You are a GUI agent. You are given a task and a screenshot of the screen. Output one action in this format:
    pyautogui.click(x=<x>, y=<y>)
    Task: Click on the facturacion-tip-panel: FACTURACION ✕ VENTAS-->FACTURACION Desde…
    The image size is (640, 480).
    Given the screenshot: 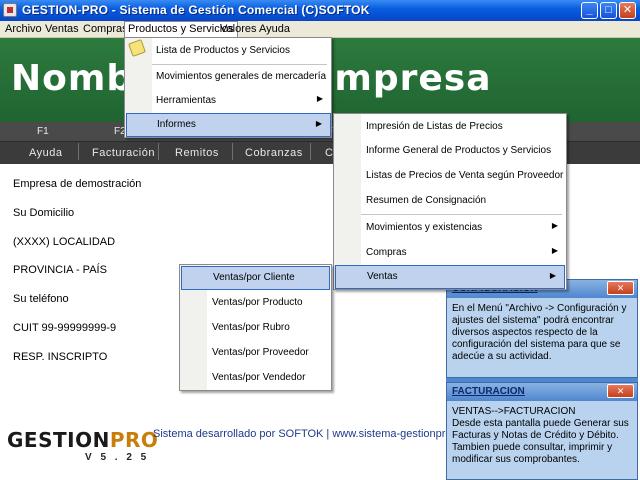 What is the action you would take?
    pyautogui.click(x=542, y=431)
    